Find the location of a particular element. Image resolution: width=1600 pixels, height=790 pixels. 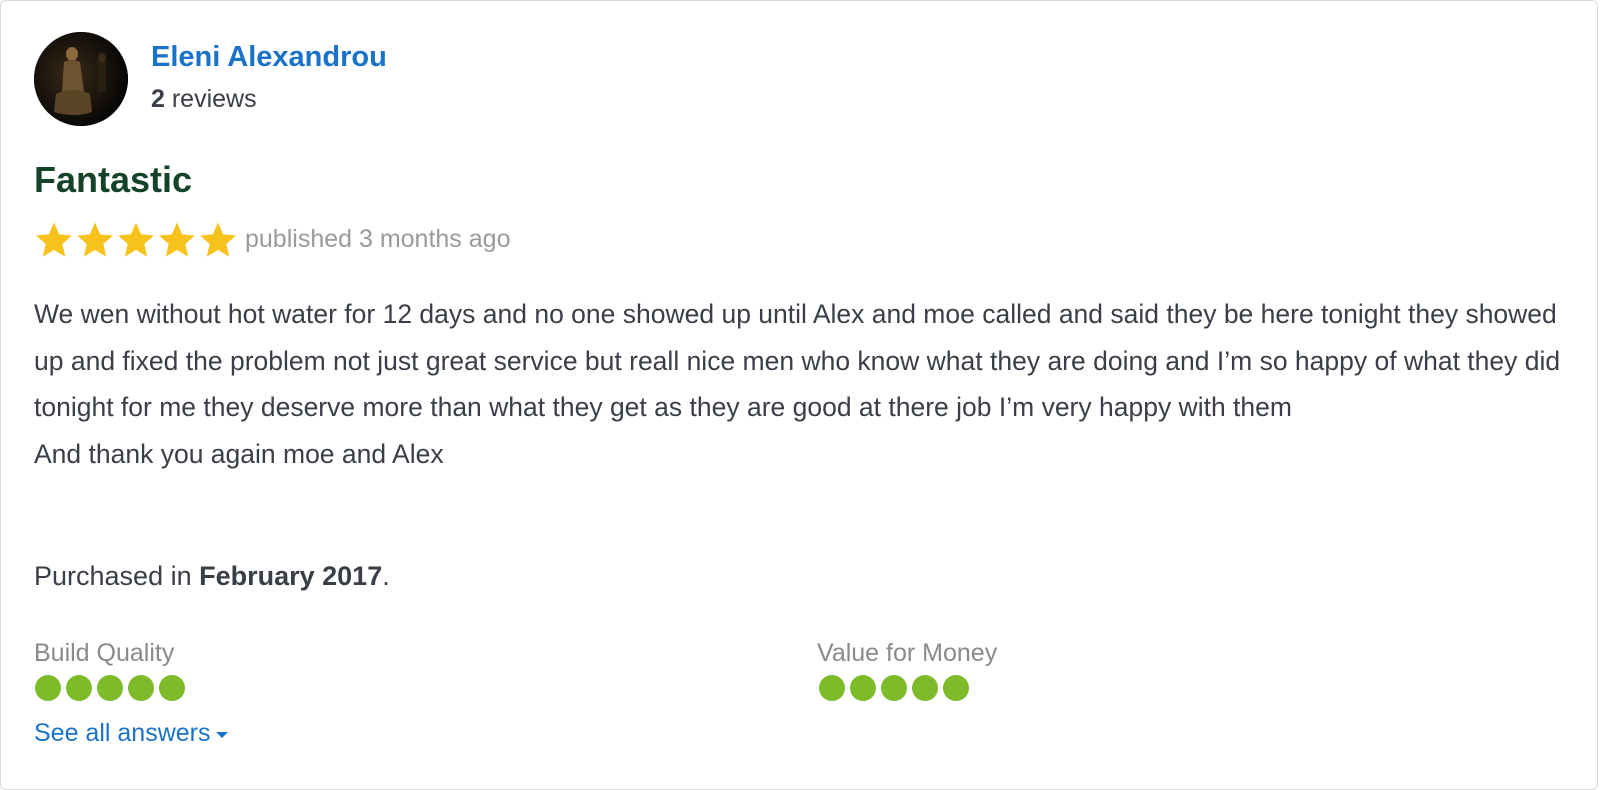

attribute-label-value-for-money: Value for Money is located at coordinates (907, 653).